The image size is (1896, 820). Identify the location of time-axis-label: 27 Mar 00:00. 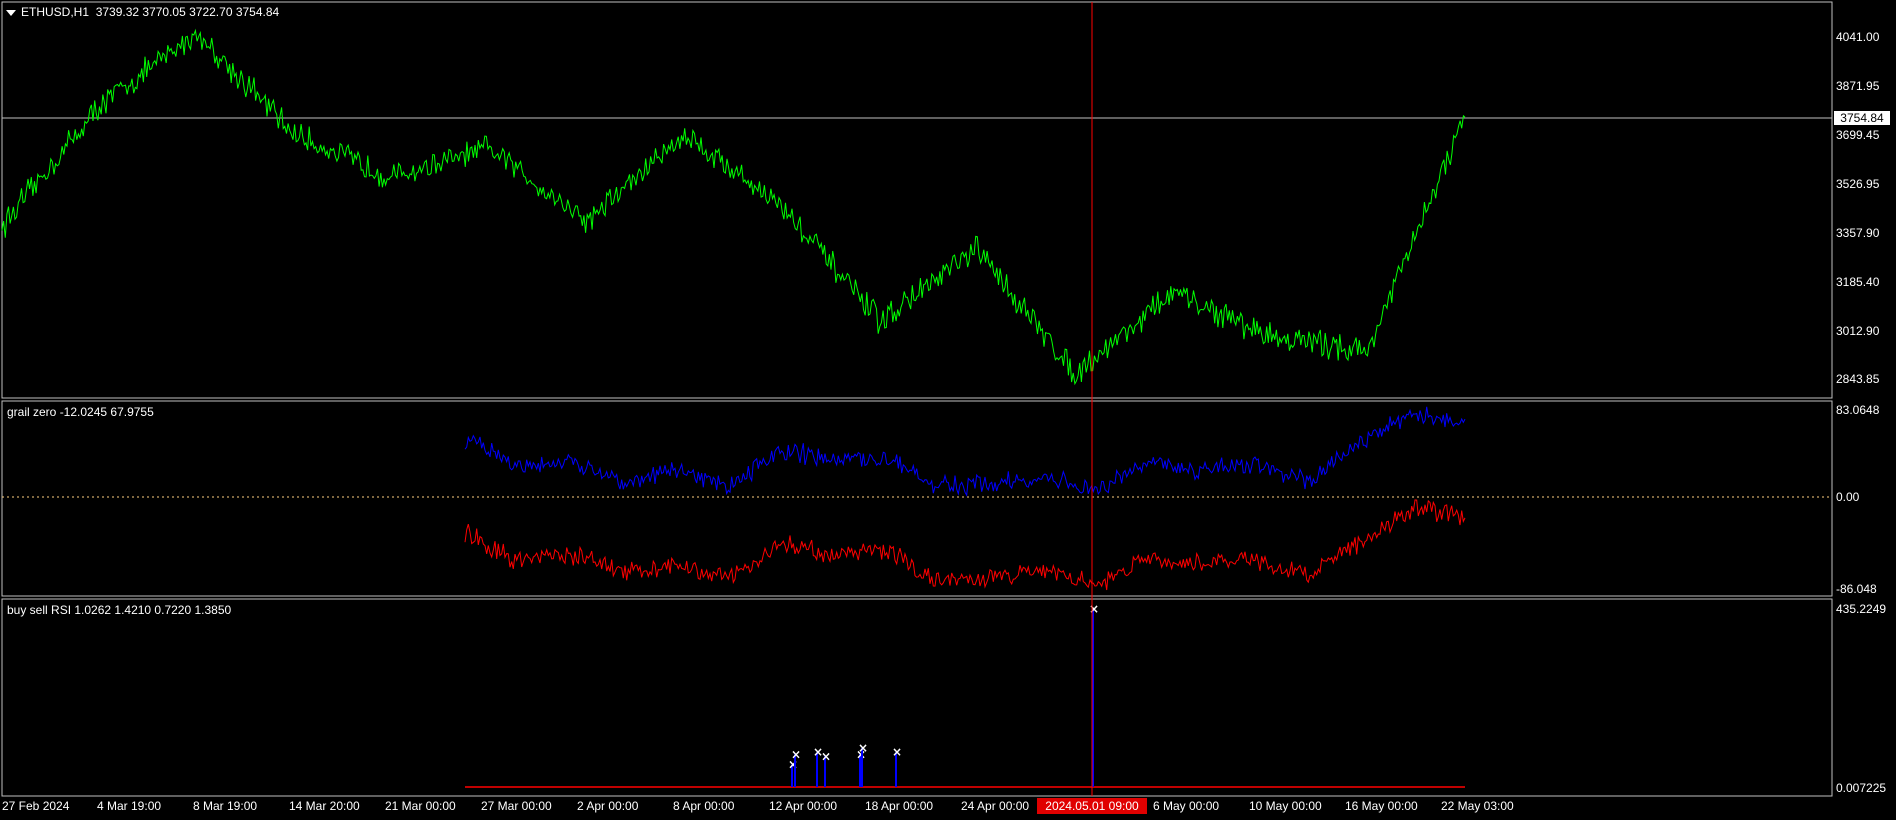
(516, 806).